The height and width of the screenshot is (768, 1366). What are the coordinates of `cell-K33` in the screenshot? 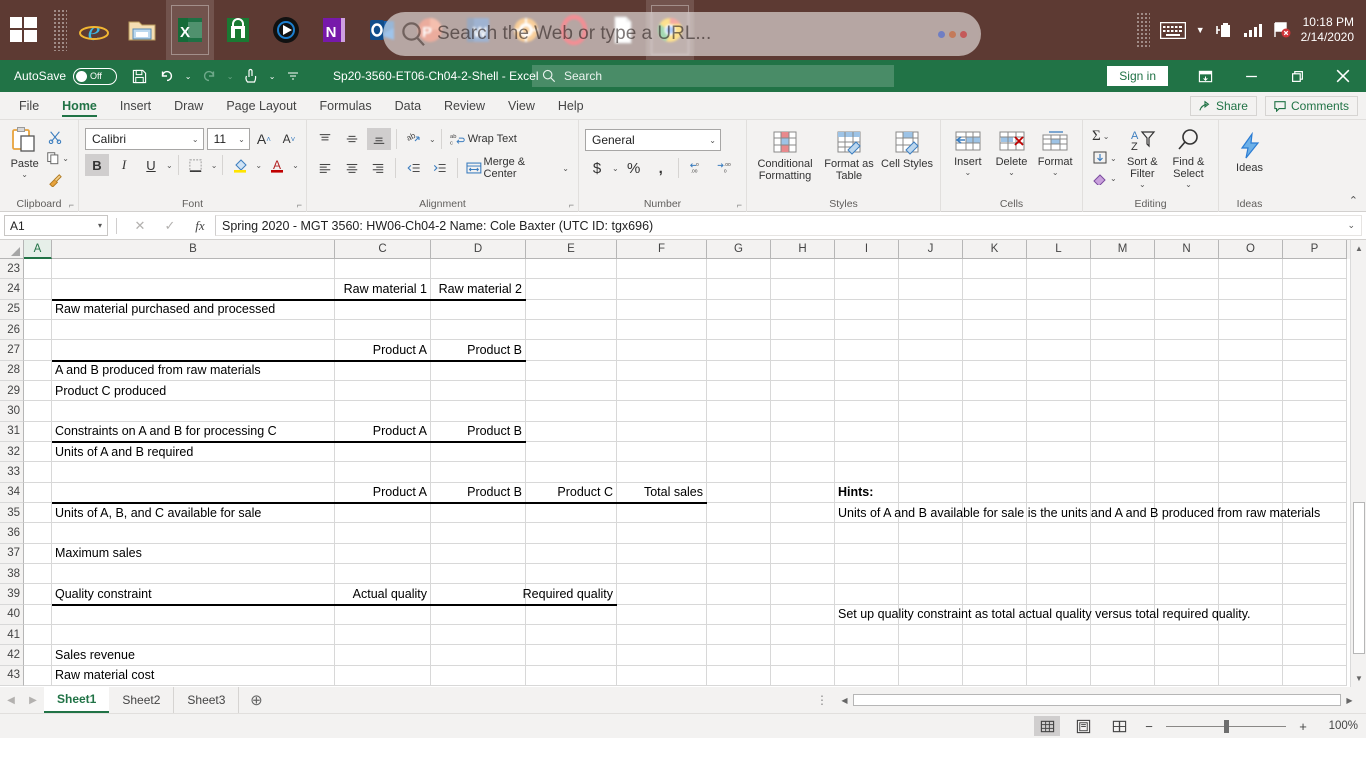 It's located at (995, 472).